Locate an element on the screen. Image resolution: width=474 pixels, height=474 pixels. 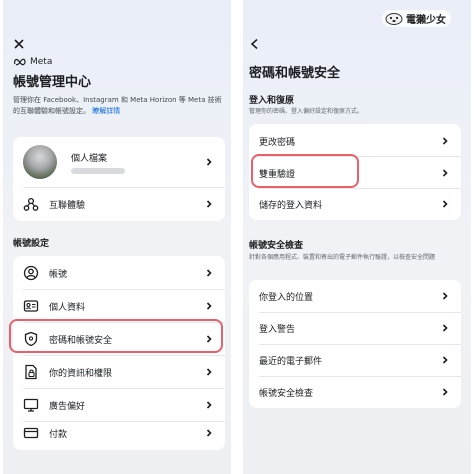
watermark: 電獺少女 is located at coordinates (416, 18).